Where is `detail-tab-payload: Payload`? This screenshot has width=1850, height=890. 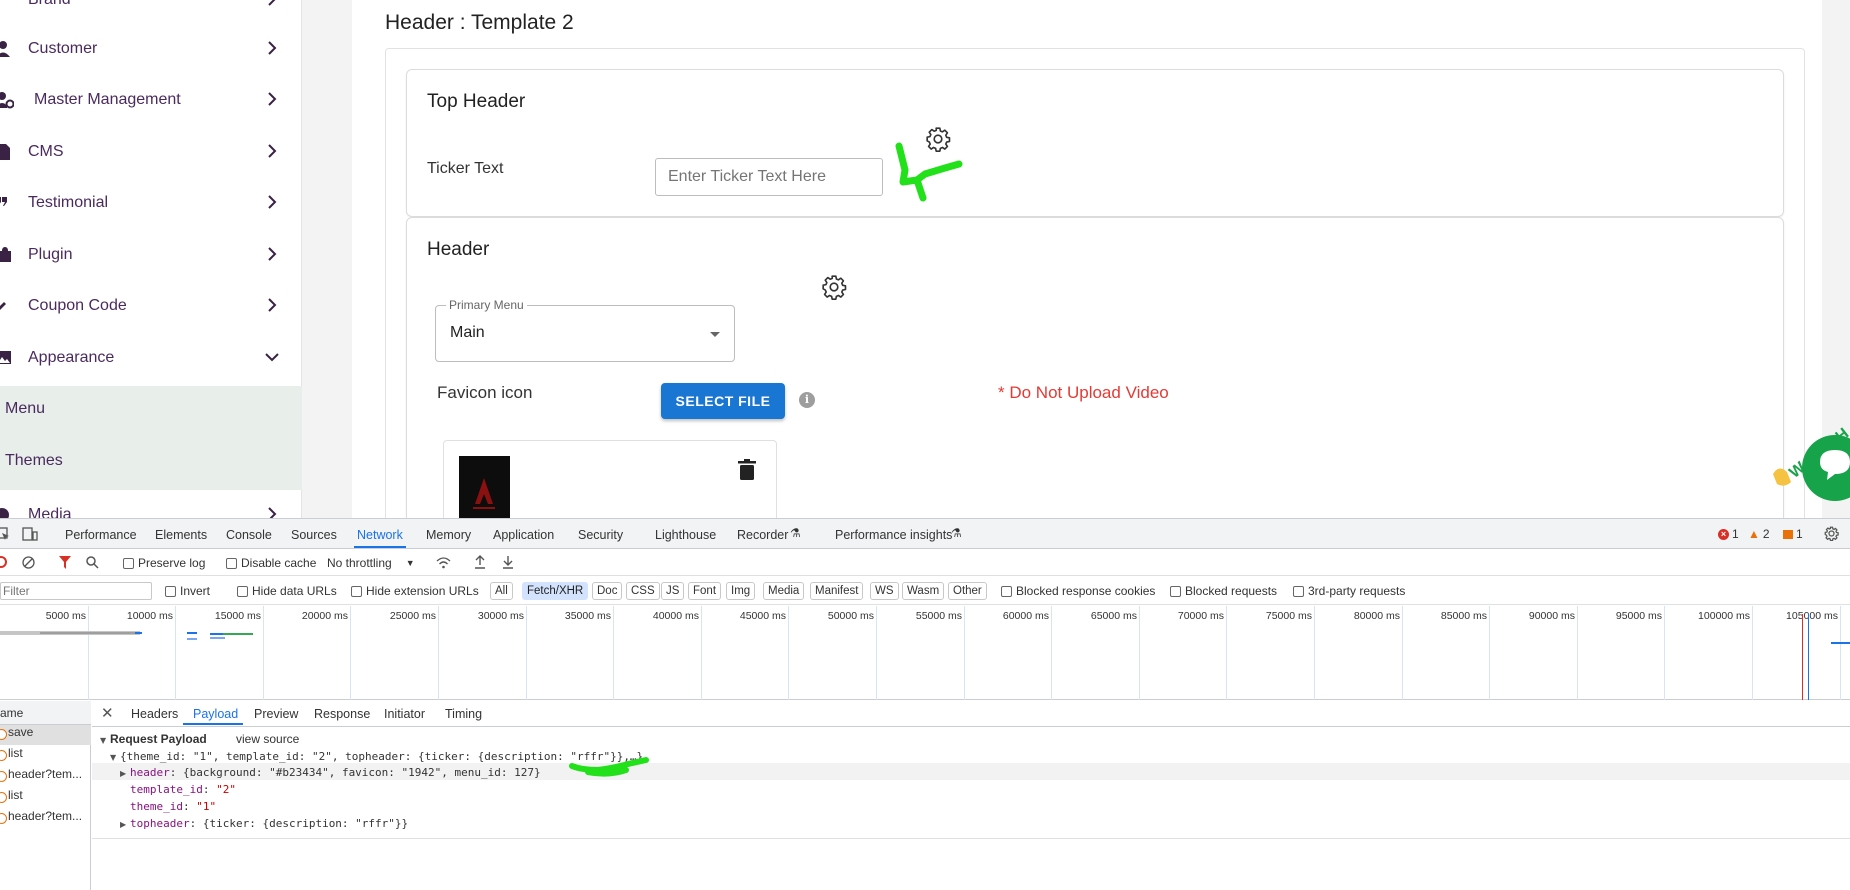
detail-tab-payload: Payload is located at coordinates (215, 714).